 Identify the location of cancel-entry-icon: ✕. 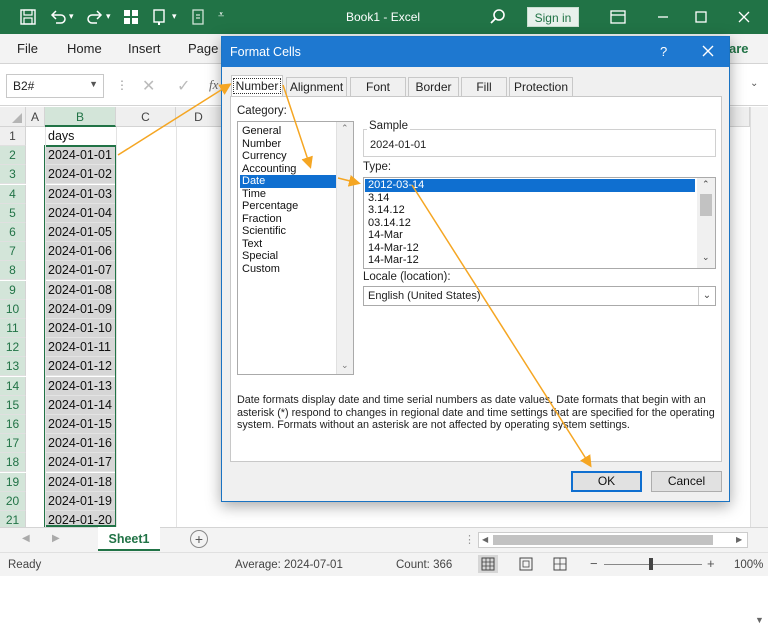
(148, 86).